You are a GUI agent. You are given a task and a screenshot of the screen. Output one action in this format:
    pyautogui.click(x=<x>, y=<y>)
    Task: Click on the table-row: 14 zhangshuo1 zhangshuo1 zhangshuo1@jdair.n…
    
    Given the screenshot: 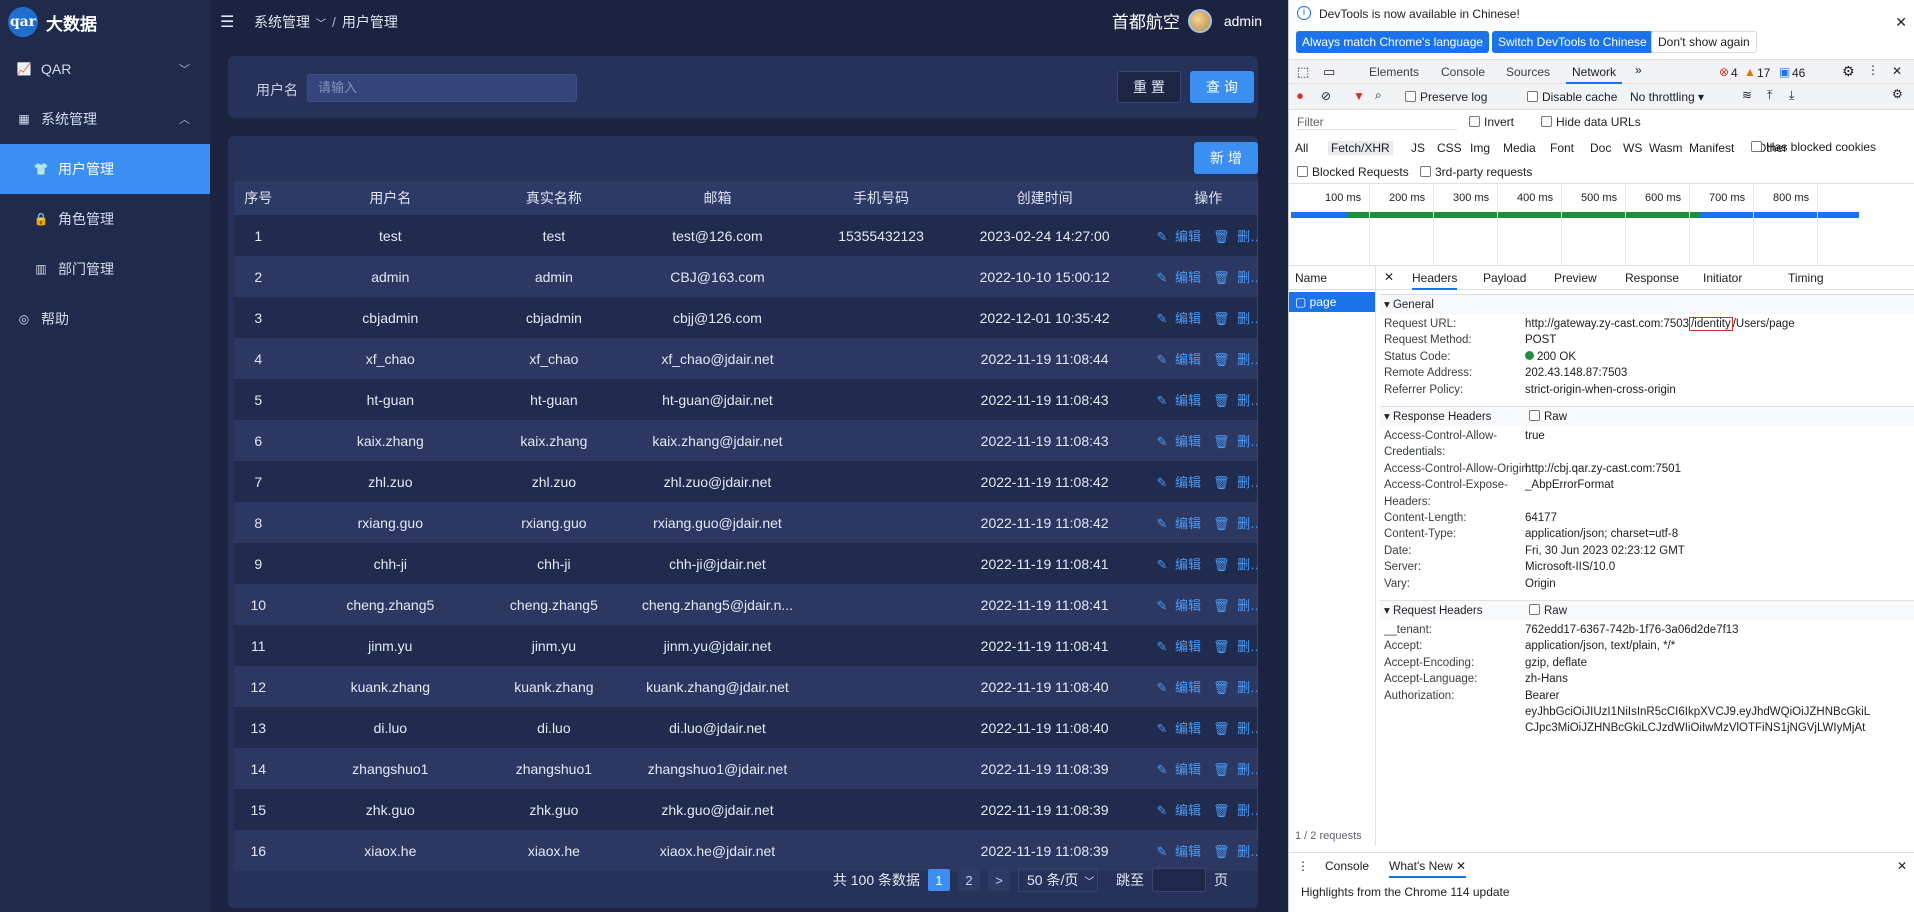 What is the action you would take?
    pyautogui.click(x=746, y=768)
    